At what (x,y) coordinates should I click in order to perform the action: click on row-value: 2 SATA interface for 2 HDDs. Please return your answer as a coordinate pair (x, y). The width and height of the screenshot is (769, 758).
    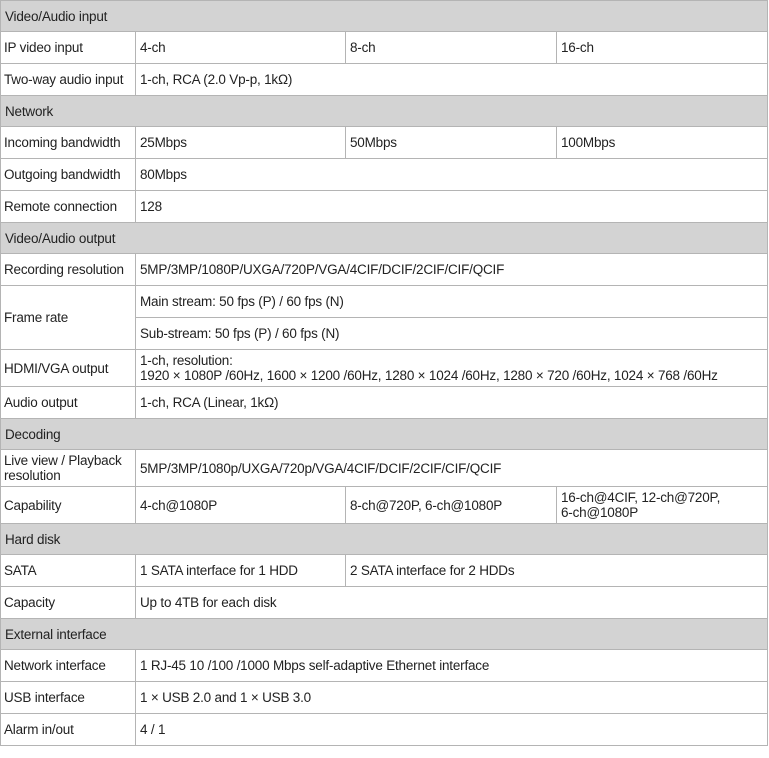
    Looking at the image, I should click on (556, 570).